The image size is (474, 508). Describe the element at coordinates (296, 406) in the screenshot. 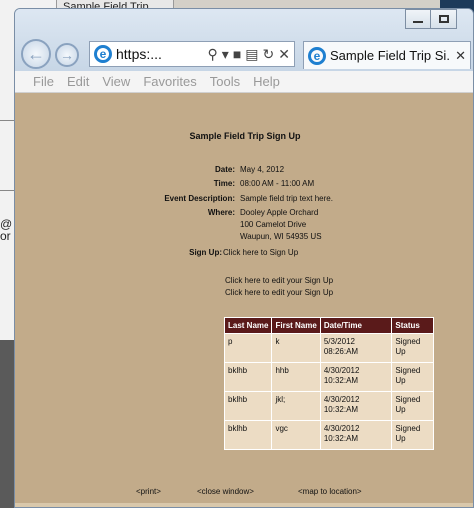

I see `cell-first-name: jkl;` at that location.